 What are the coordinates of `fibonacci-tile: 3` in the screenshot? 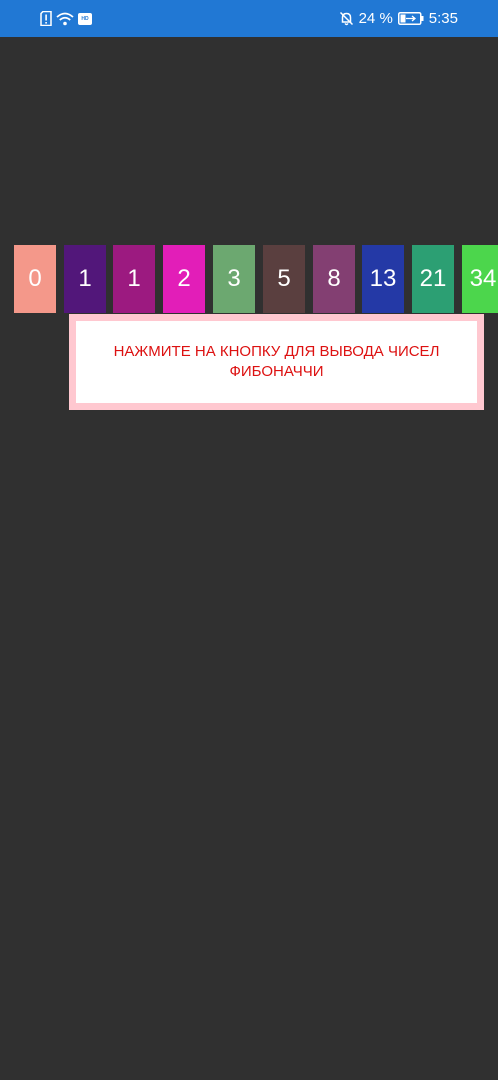 It's located at (234, 279).